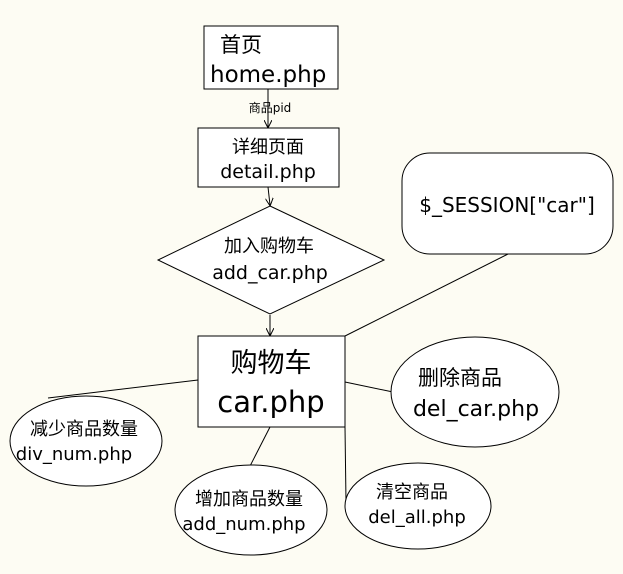 Image resolution: width=623 pixels, height=574 pixels. Describe the element at coordinates (243, 524) in the screenshot. I see `node-add-num-file: add_num.php` at that location.